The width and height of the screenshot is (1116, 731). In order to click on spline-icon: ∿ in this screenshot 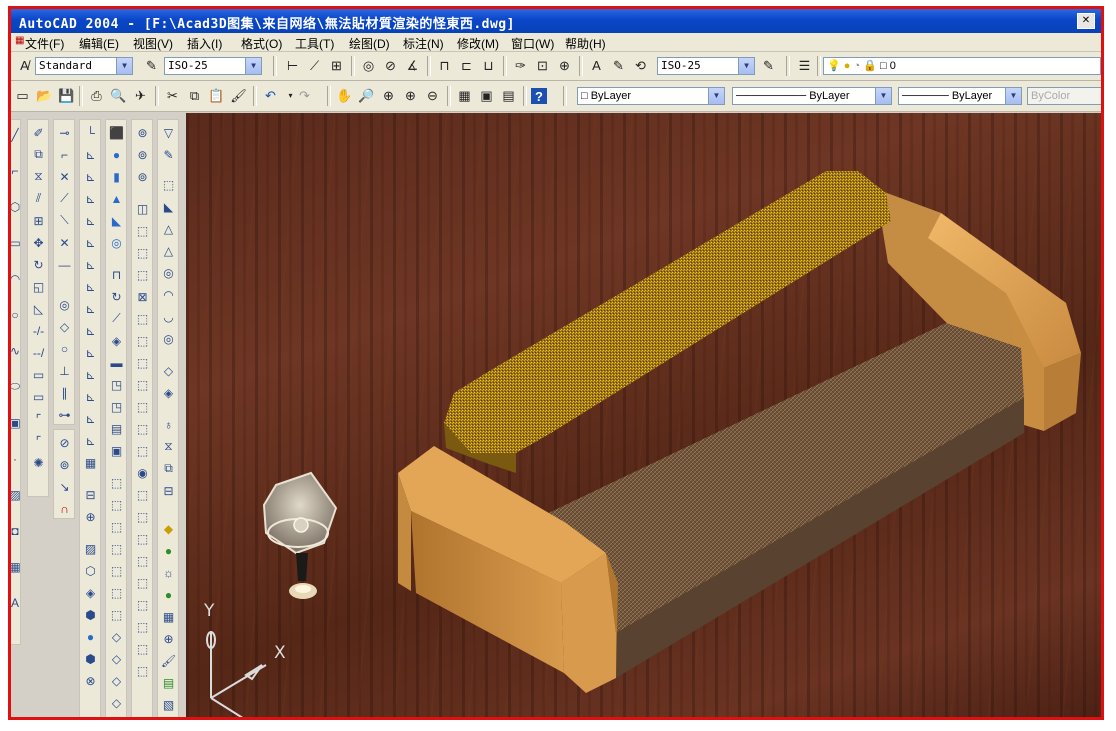, I will do `click(15, 350)`.